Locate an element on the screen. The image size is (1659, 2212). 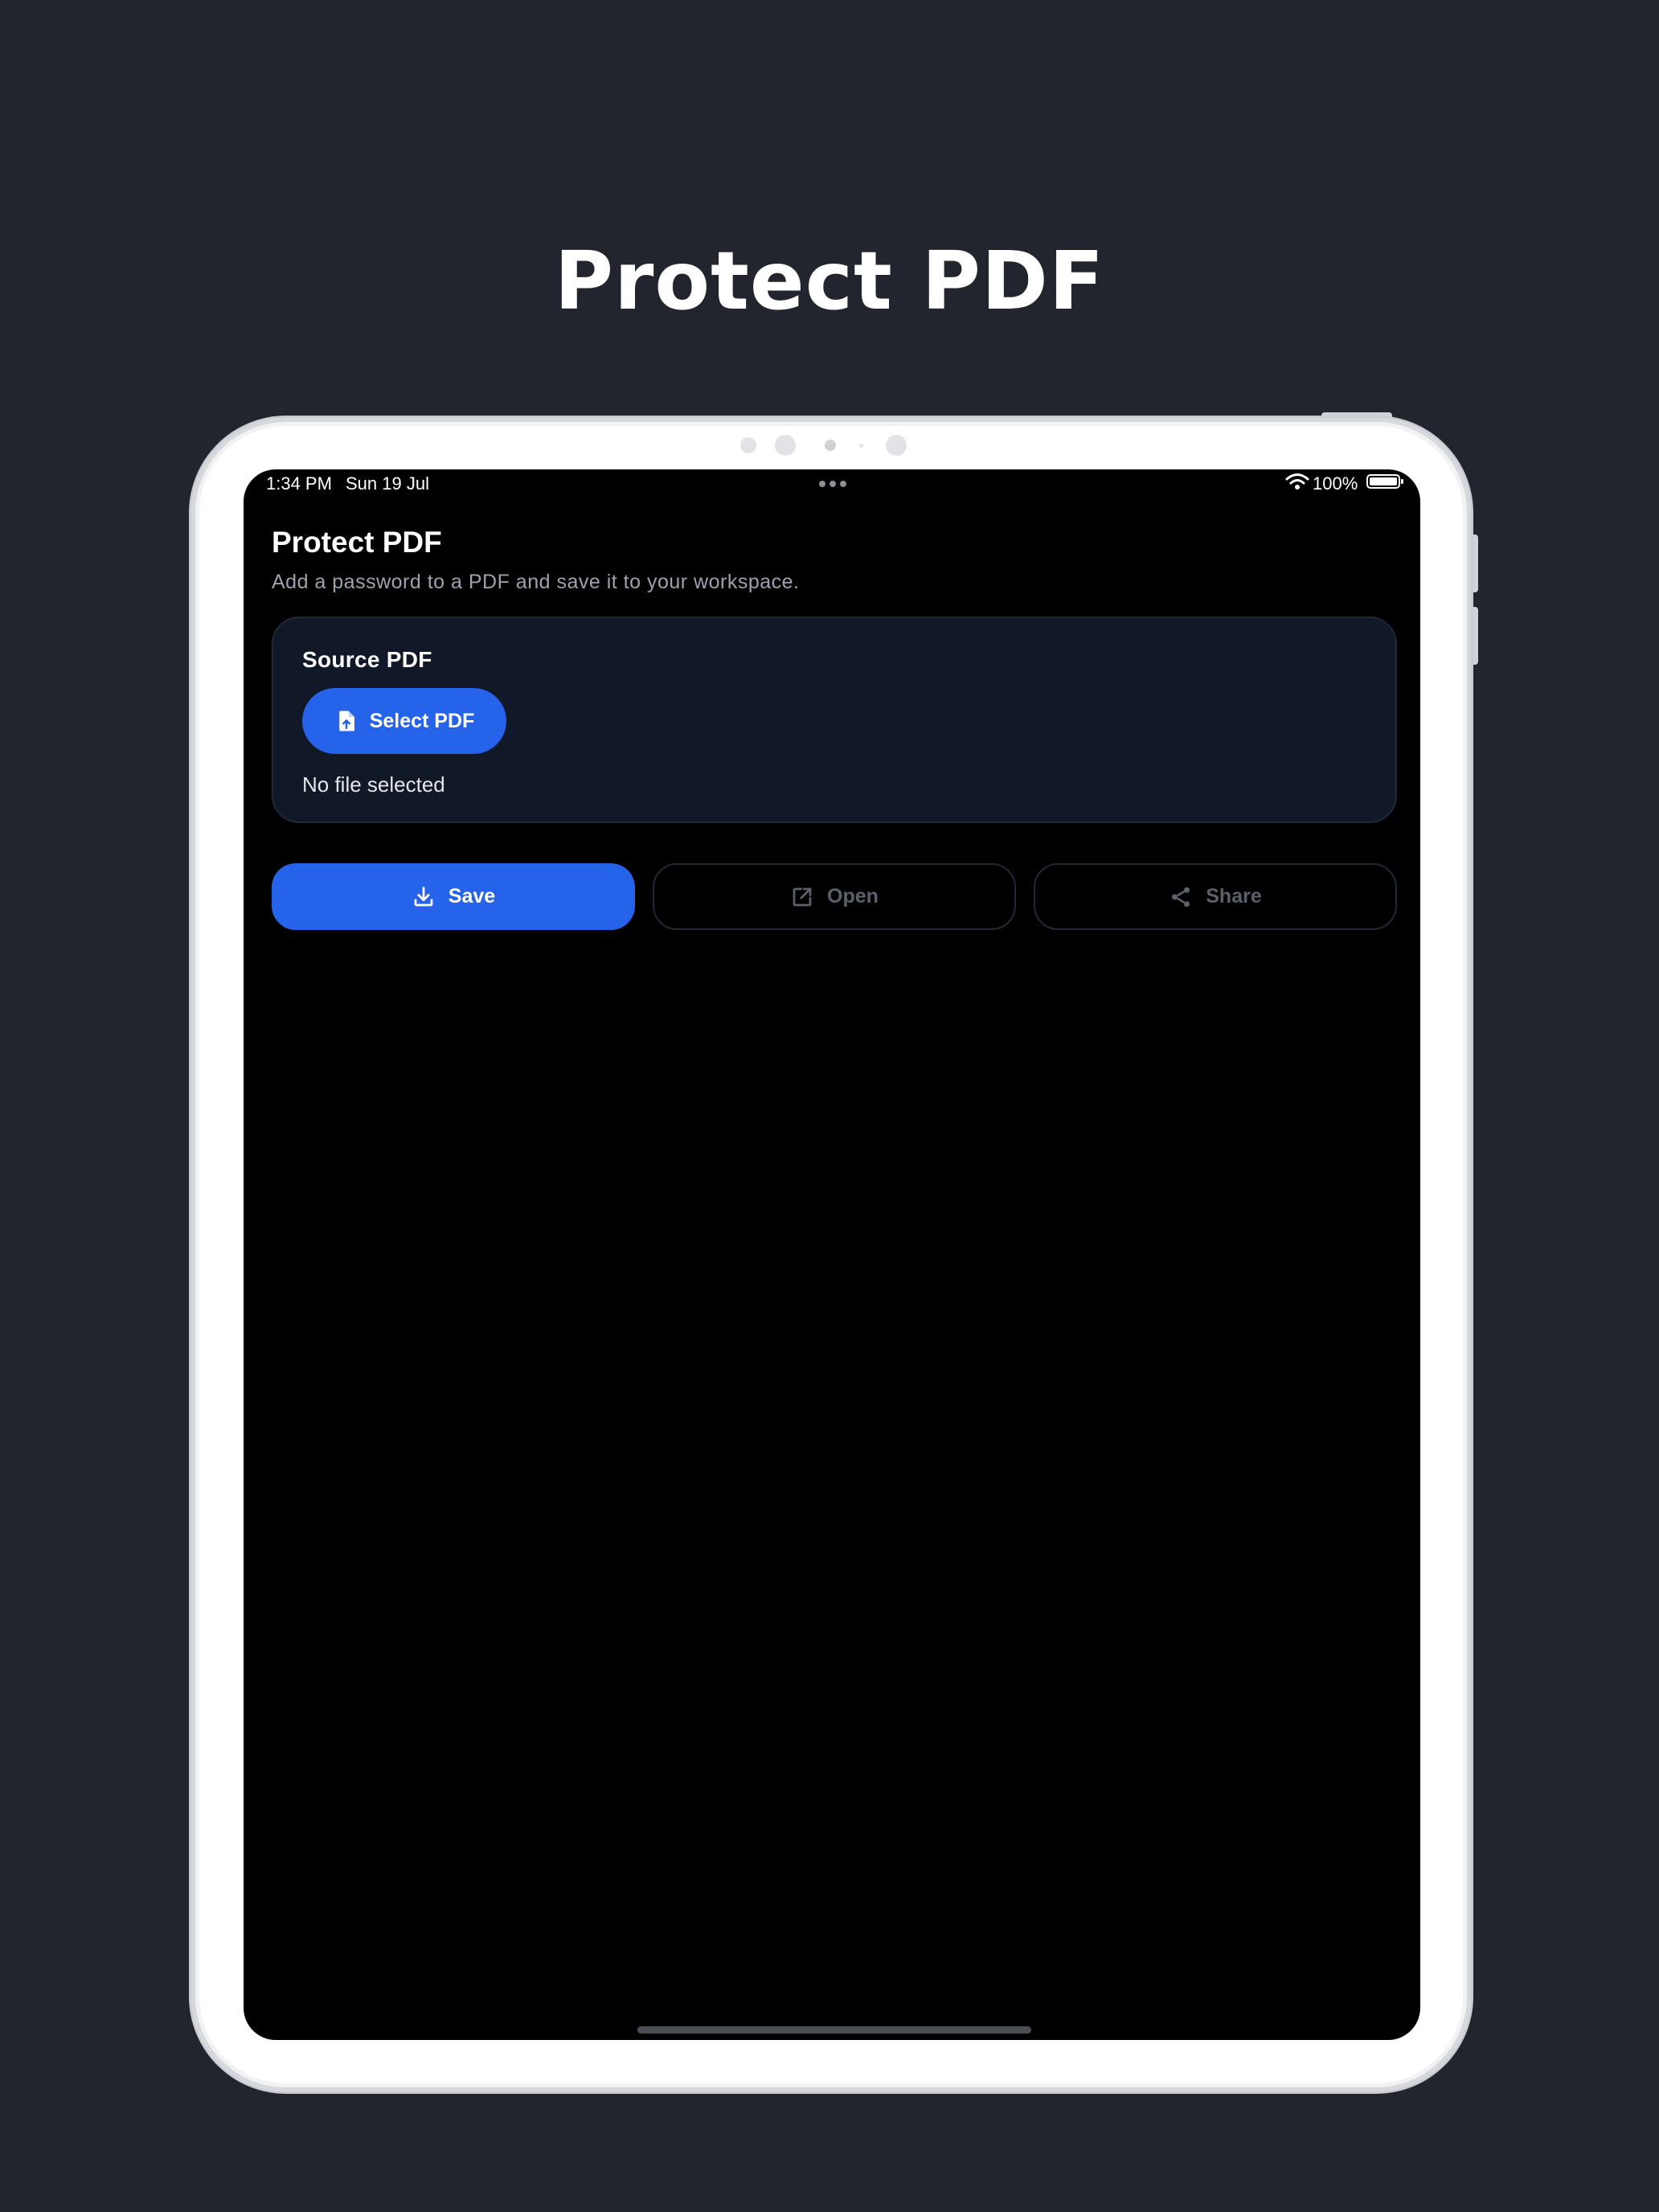
select-pdf-button: Select PDF is located at coordinates (404, 721).